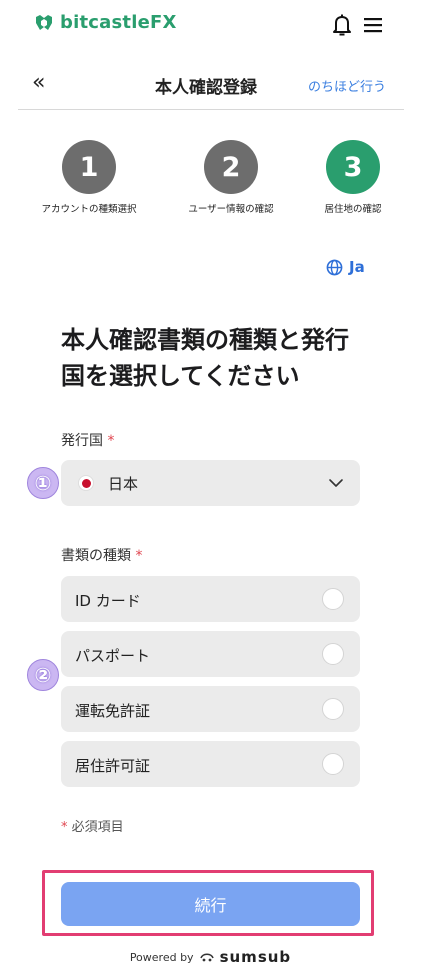 This screenshot has width=421, height=978. Describe the element at coordinates (43, 483) in the screenshot. I see `annotation-badge-1: ①` at that location.